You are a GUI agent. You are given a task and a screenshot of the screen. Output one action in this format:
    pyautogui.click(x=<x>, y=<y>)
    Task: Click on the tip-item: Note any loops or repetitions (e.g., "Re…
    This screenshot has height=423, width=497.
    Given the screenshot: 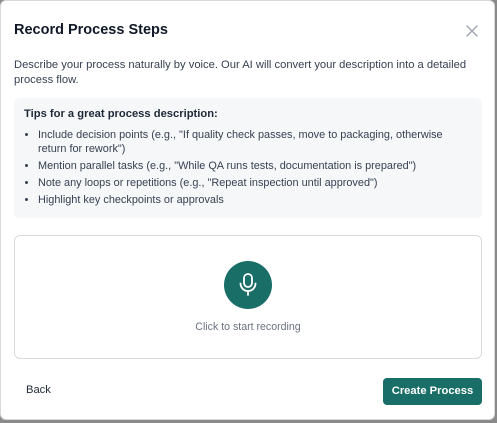 What is the action you would take?
    pyautogui.click(x=255, y=183)
    